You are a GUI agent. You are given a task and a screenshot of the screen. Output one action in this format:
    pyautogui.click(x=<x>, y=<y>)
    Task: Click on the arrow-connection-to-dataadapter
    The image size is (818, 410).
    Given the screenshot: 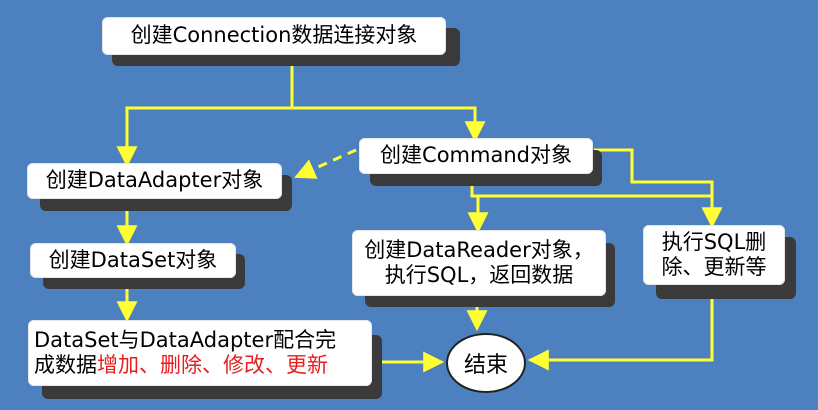 What is the action you would take?
    pyautogui.click(x=205, y=111)
    